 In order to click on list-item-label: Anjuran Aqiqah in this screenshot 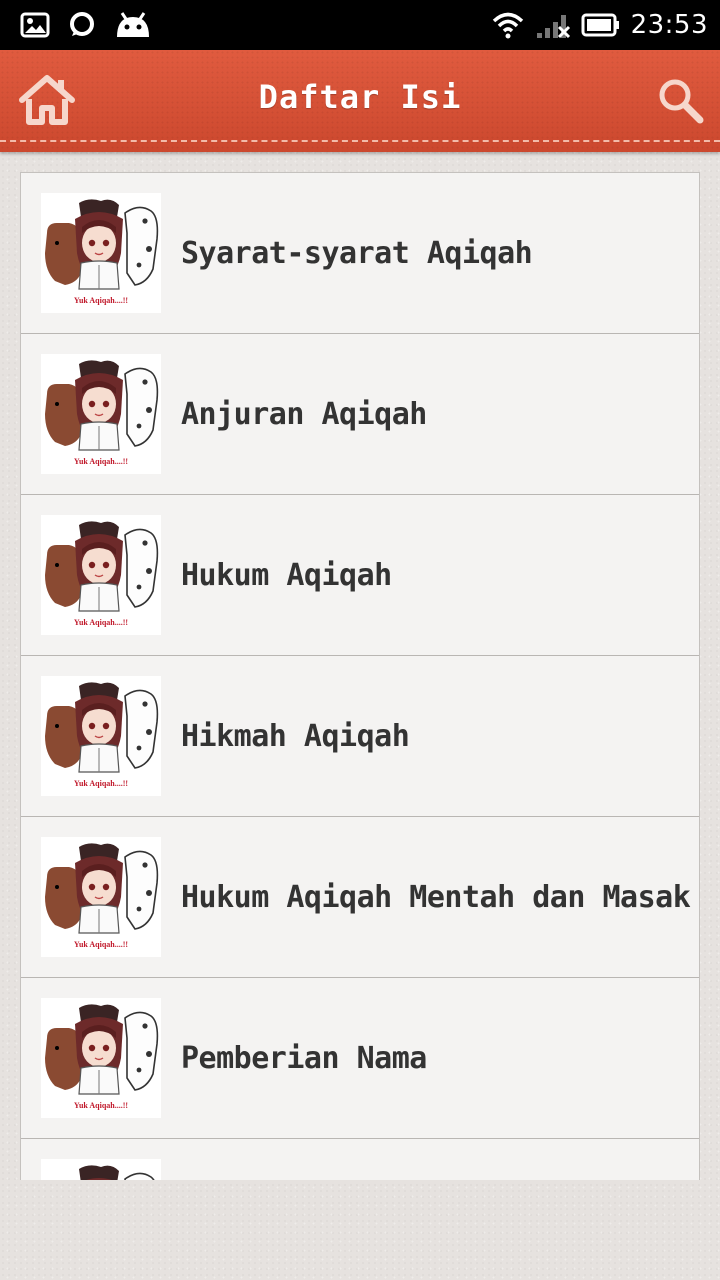, I will do `click(304, 414)`.